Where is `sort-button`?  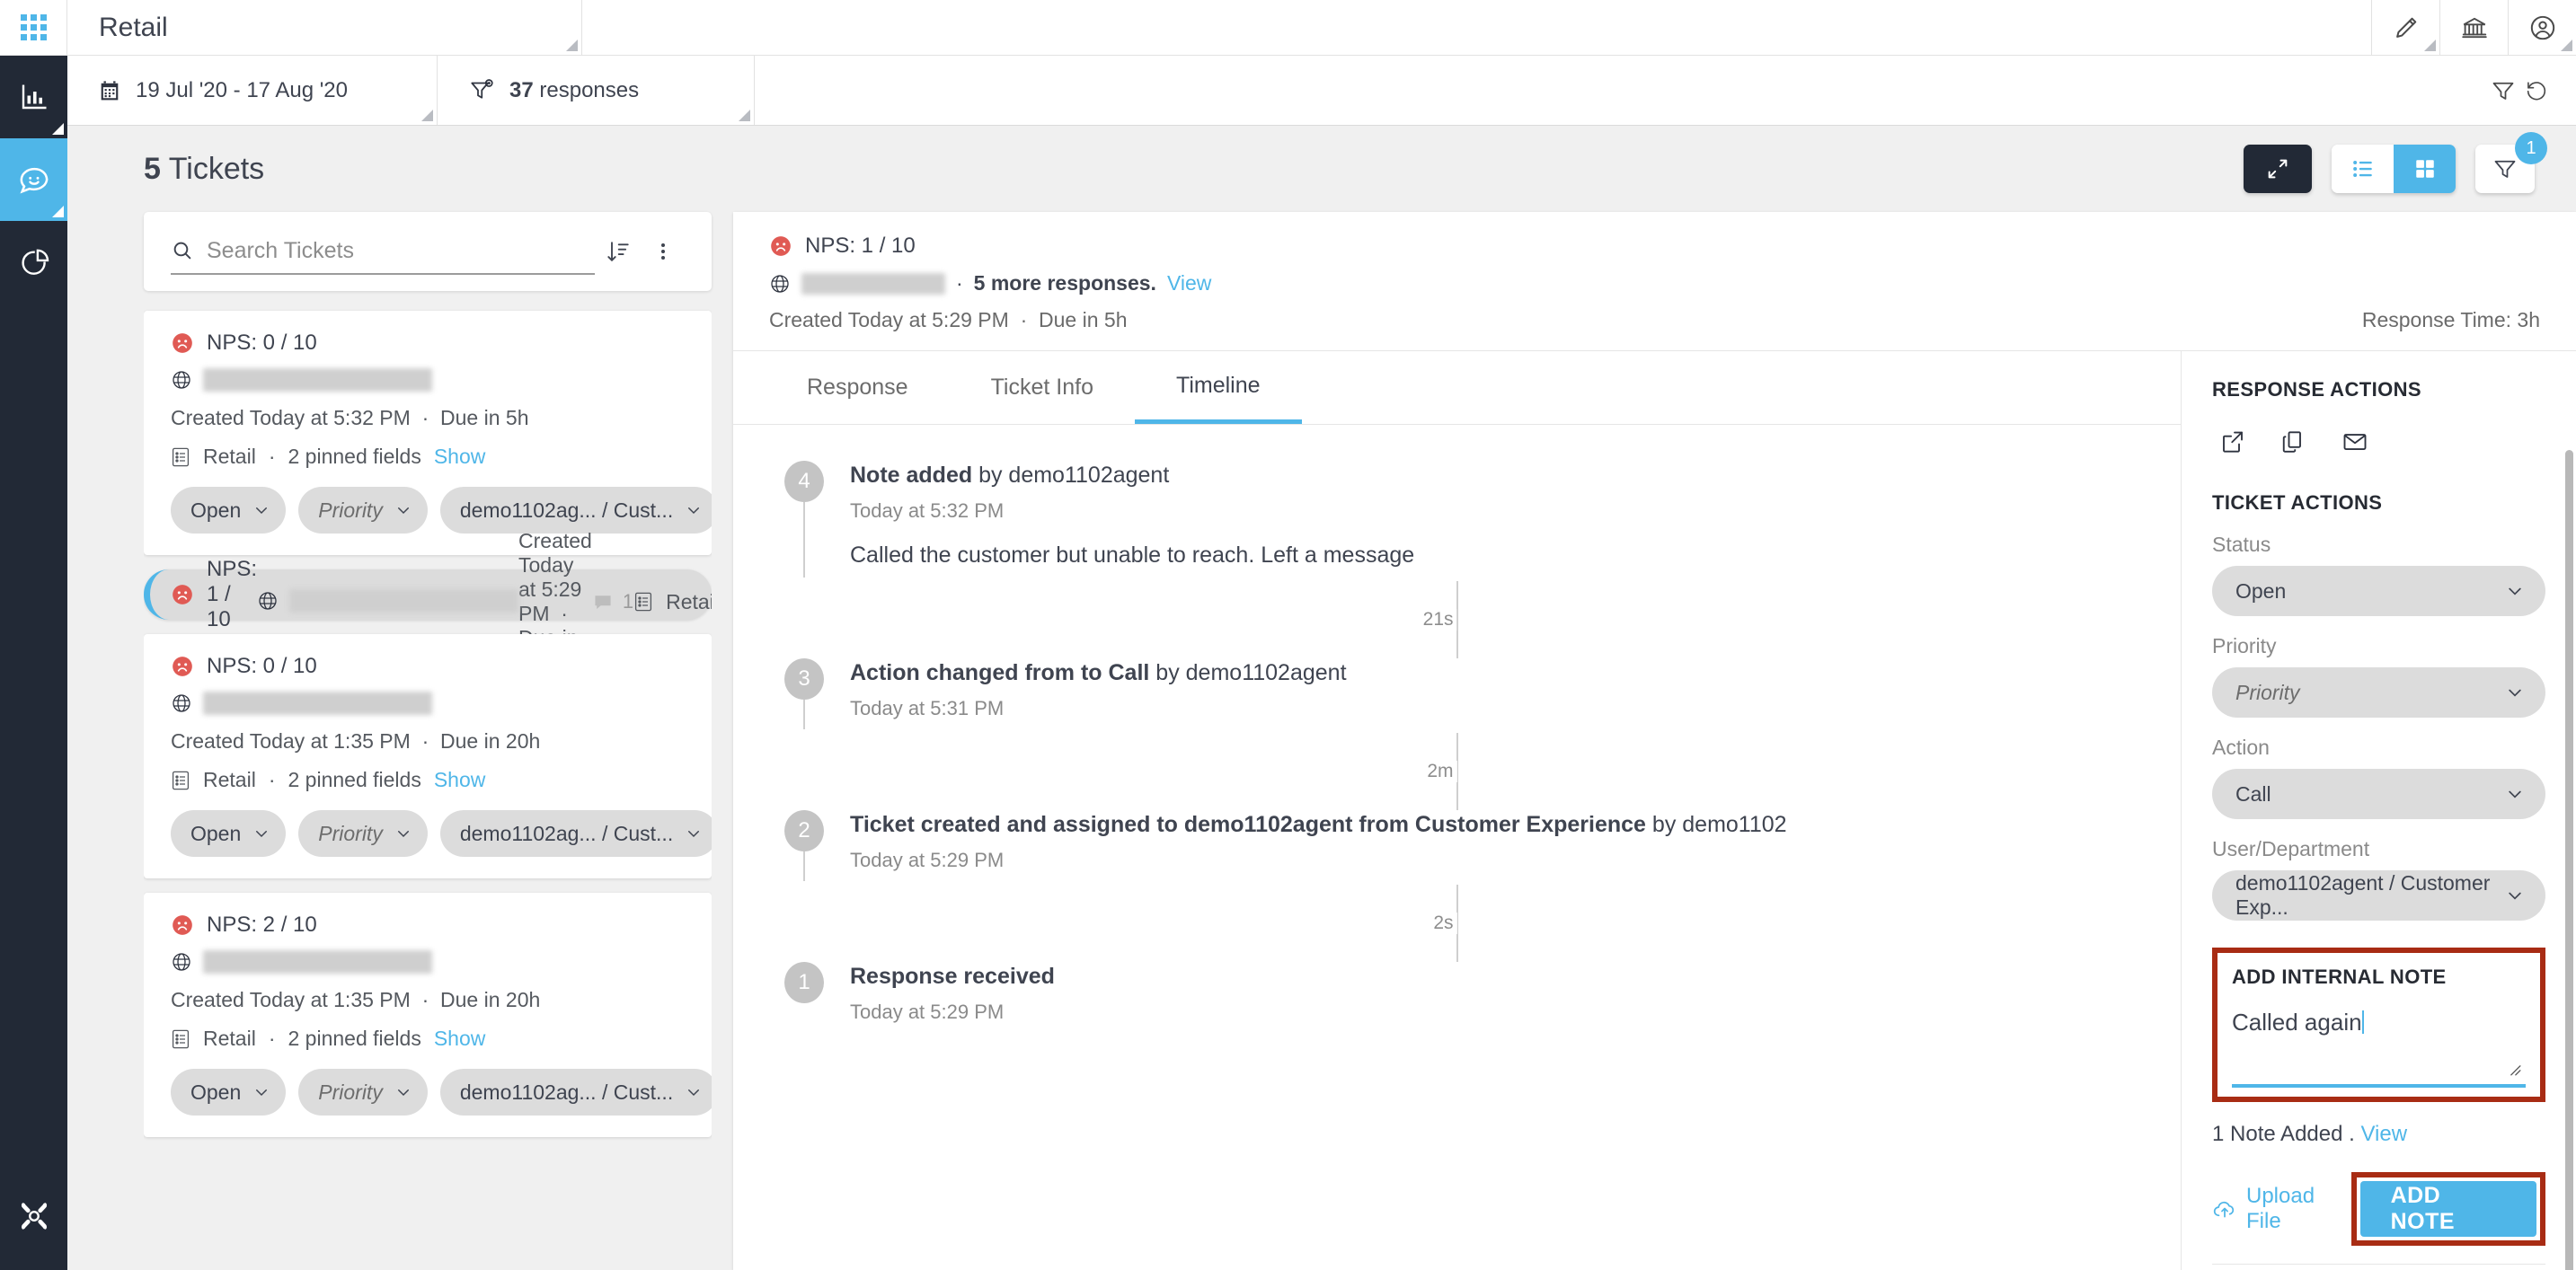 sort-button is located at coordinates (619, 252).